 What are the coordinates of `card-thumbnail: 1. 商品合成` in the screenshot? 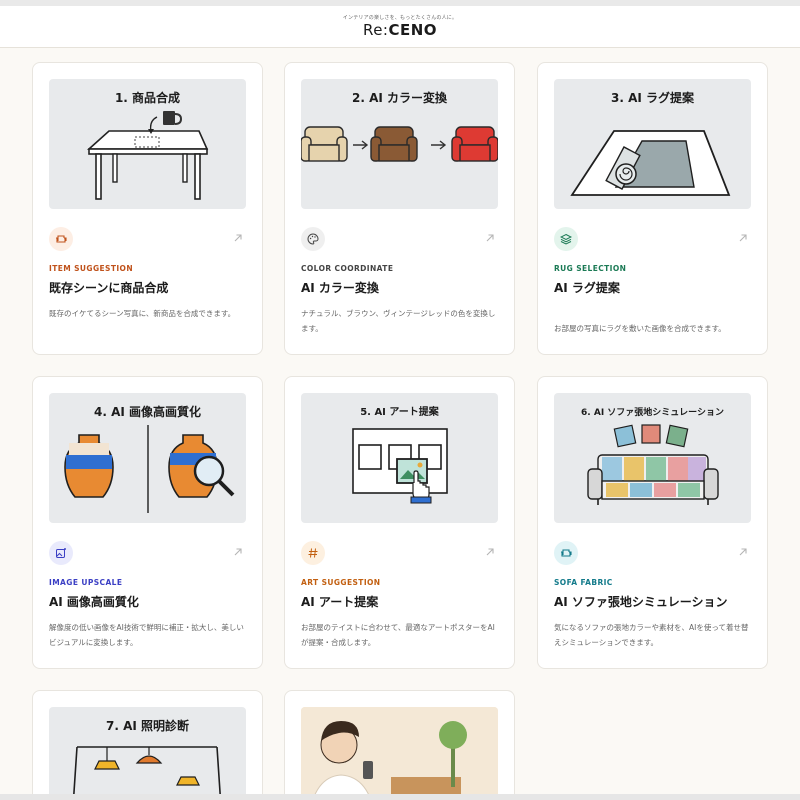 It's located at (147, 144).